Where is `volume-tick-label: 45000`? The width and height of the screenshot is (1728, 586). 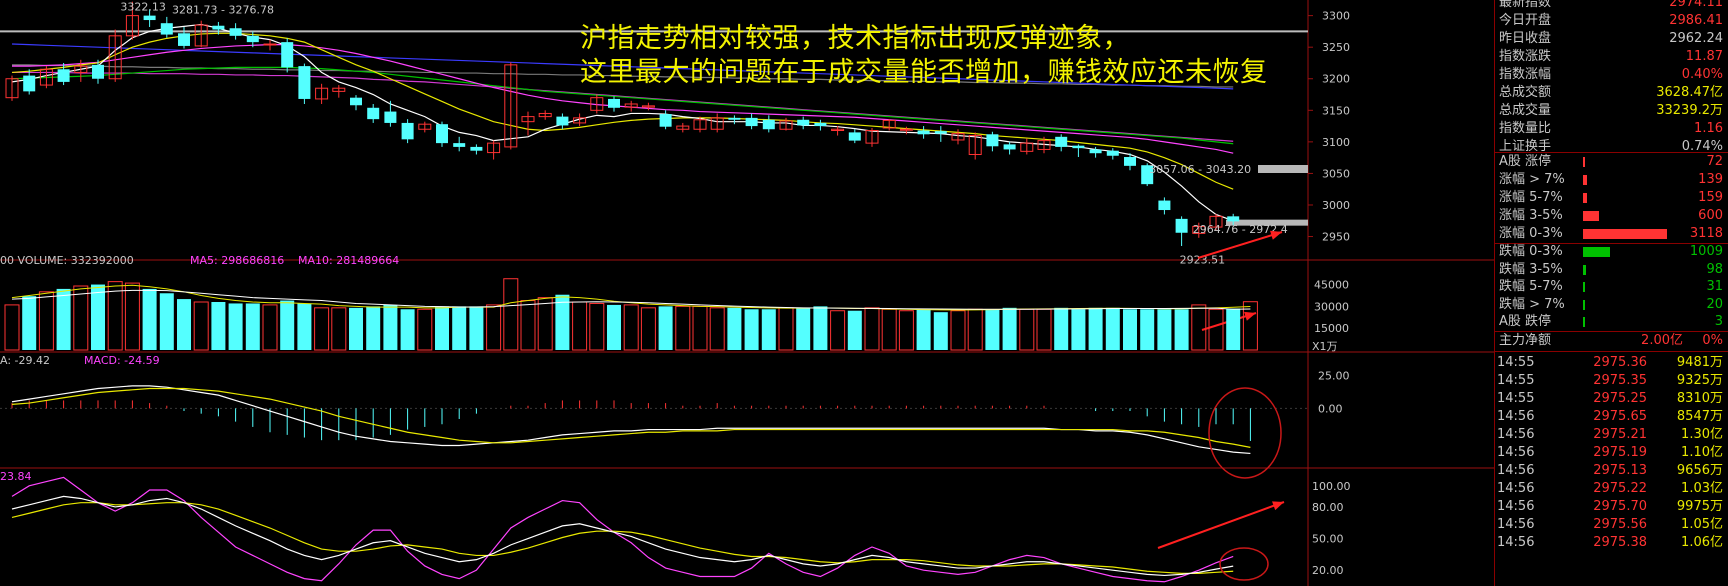 volume-tick-label: 45000 is located at coordinates (1331, 285).